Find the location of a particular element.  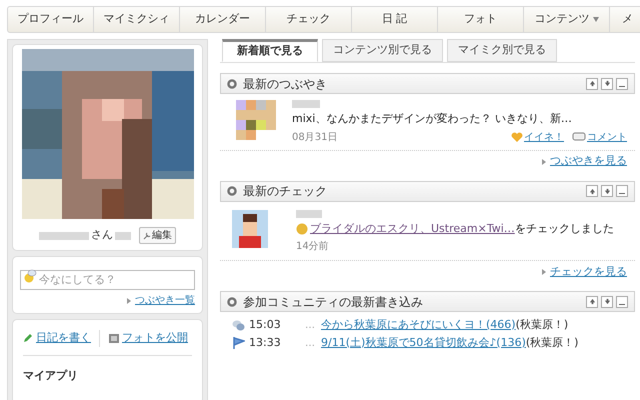

view-tab: 新着順で見る is located at coordinates (270, 50).